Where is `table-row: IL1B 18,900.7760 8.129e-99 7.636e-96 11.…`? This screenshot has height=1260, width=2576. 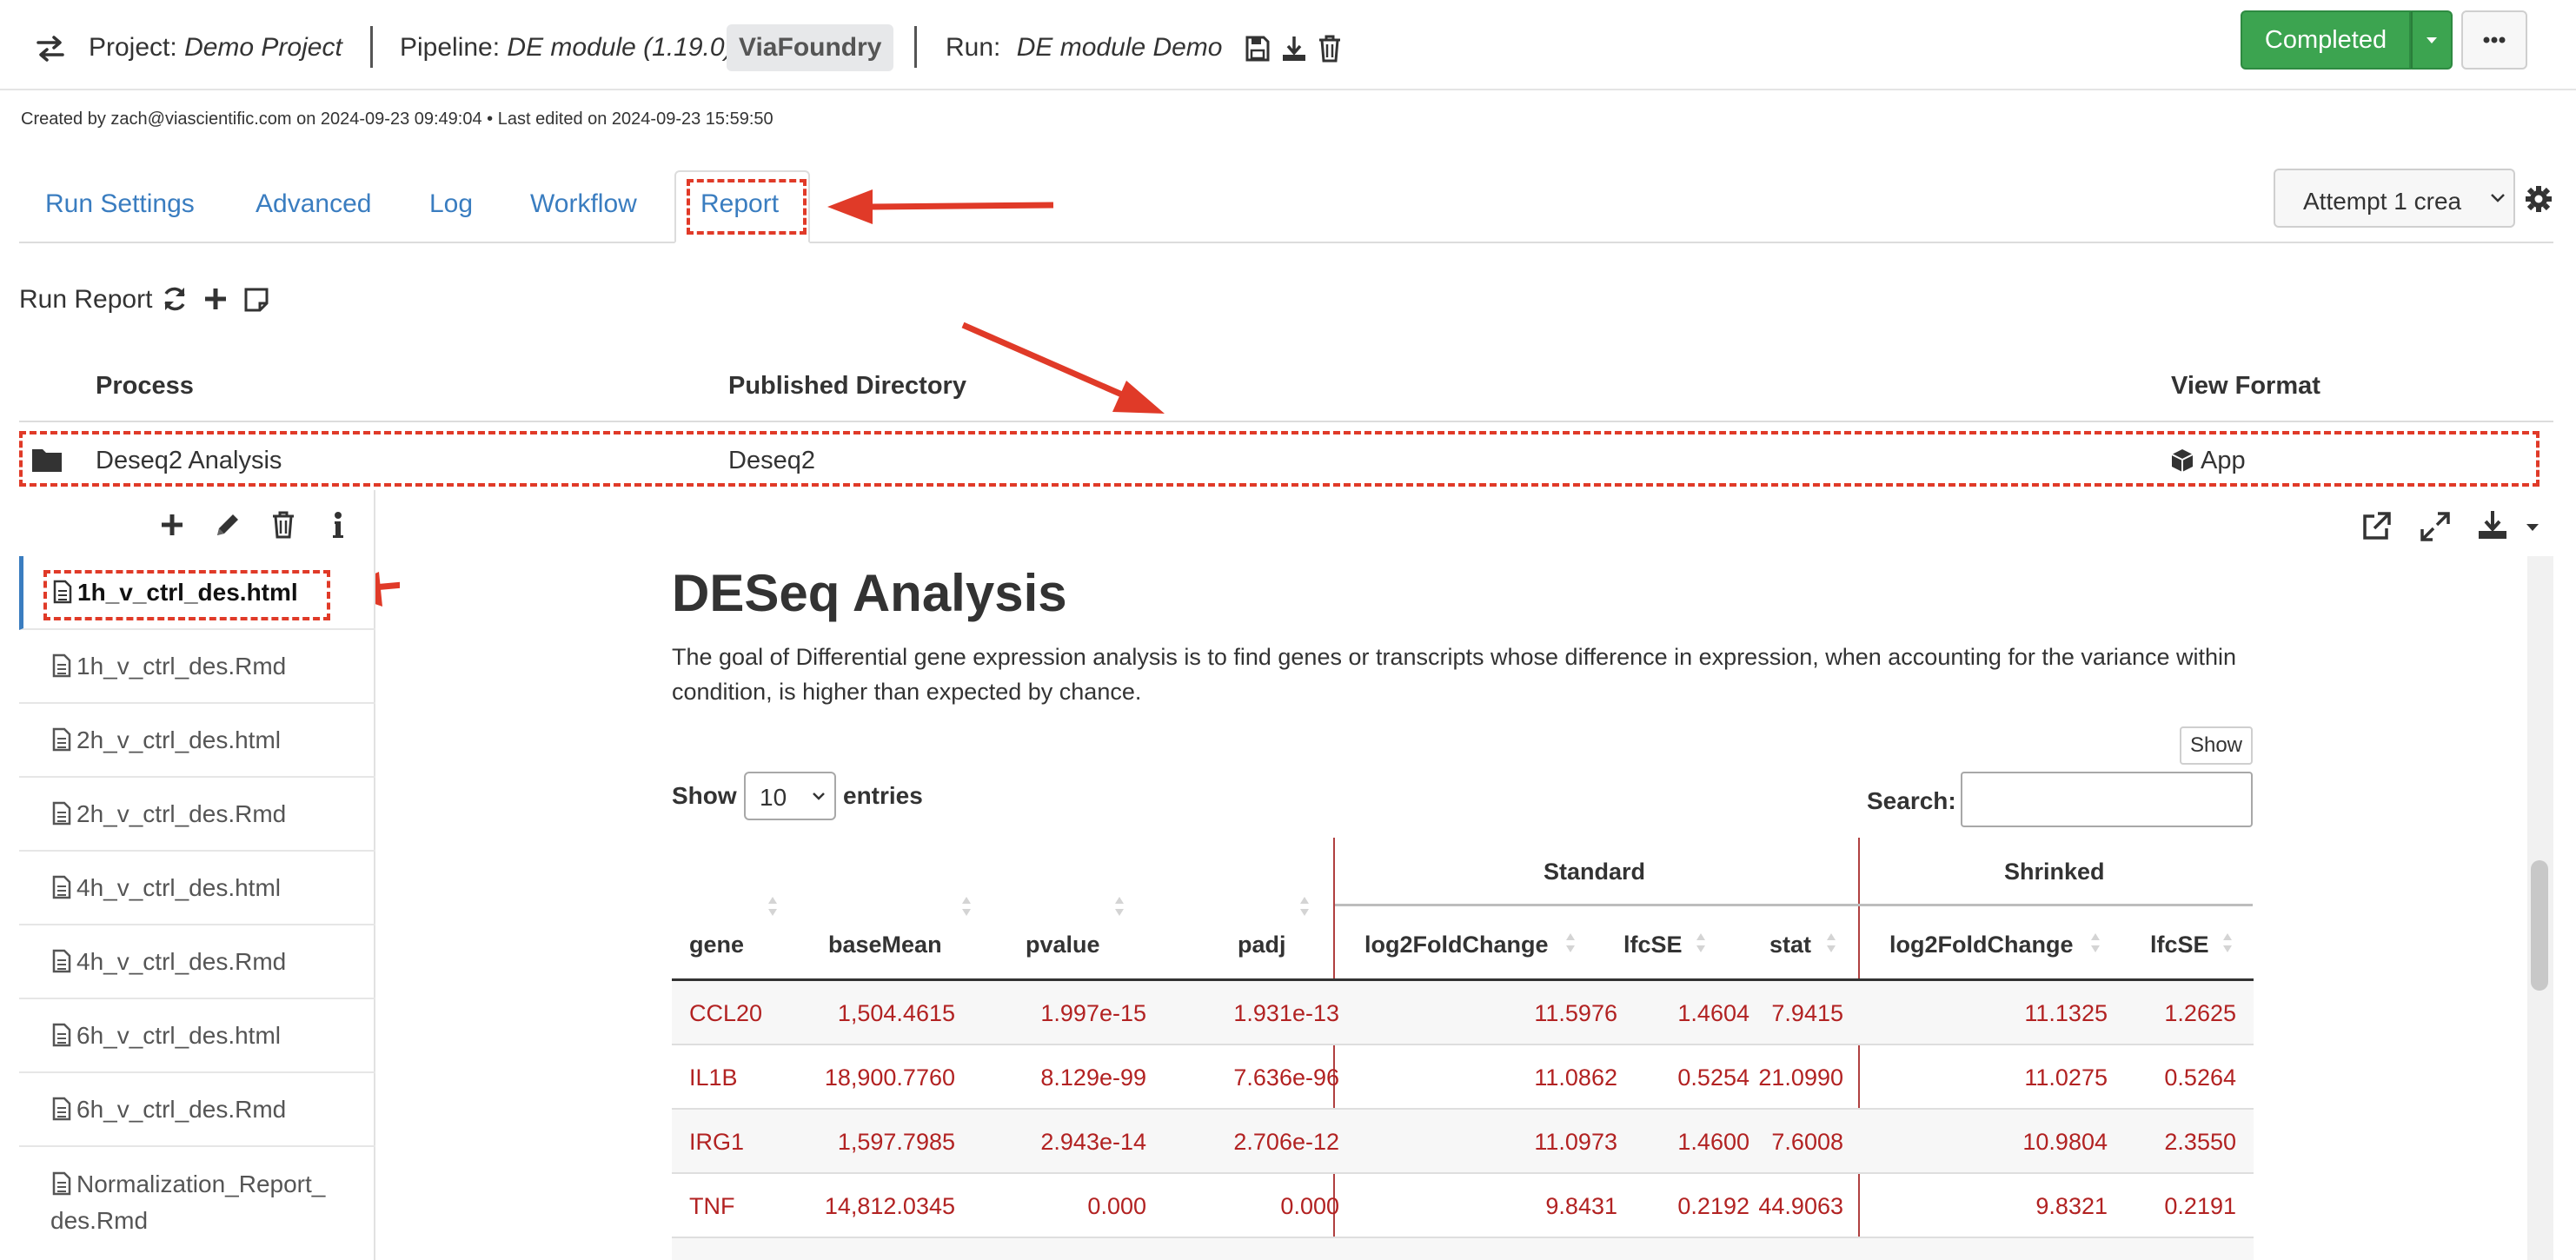
table-row: IL1B 18,900.7760 8.129e-99 7.636e-96 11.… is located at coordinates (1463, 1077).